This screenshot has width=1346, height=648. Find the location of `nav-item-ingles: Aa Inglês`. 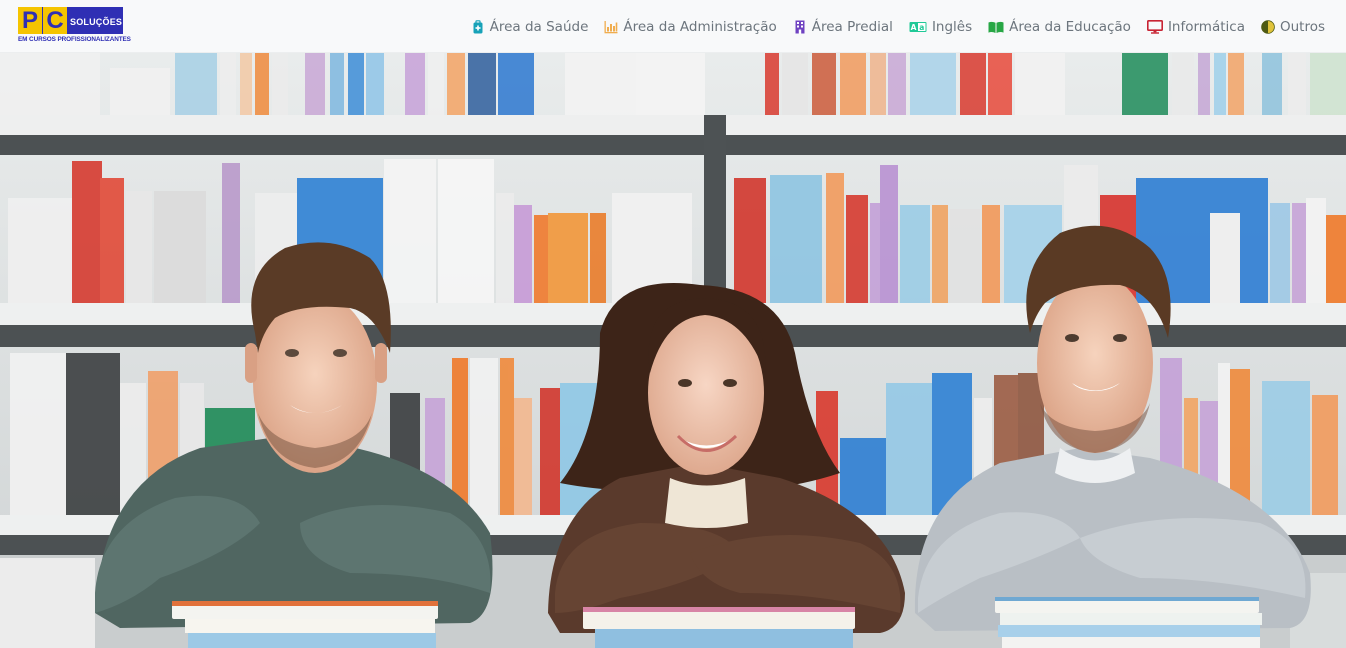

nav-item-ingles: Aa Inglês is located at coordinates (940, 27).